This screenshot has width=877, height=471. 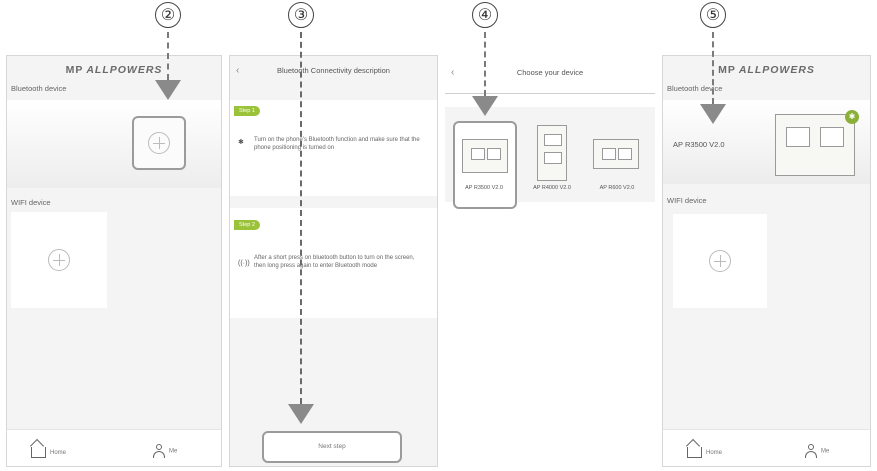 I want to click on device-label-r3500: AP R3500 V2.0, so click(x=484, y=188).